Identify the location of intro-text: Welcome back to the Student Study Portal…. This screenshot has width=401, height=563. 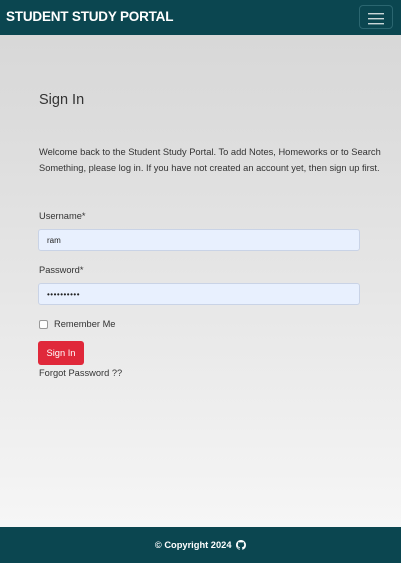
(210, 160).